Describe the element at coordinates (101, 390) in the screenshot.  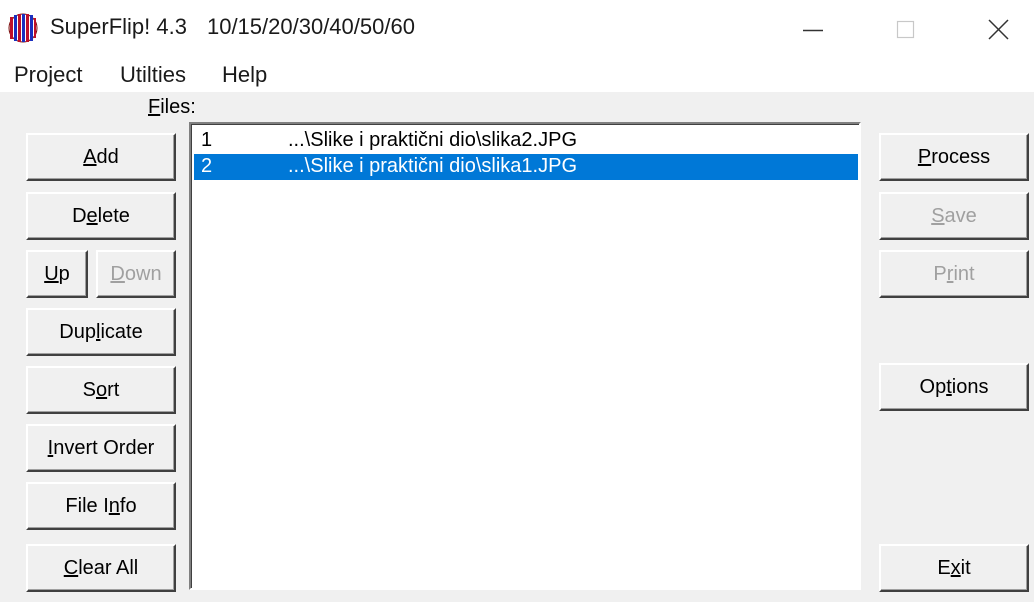
I see `sort-button: So rt` at that location.